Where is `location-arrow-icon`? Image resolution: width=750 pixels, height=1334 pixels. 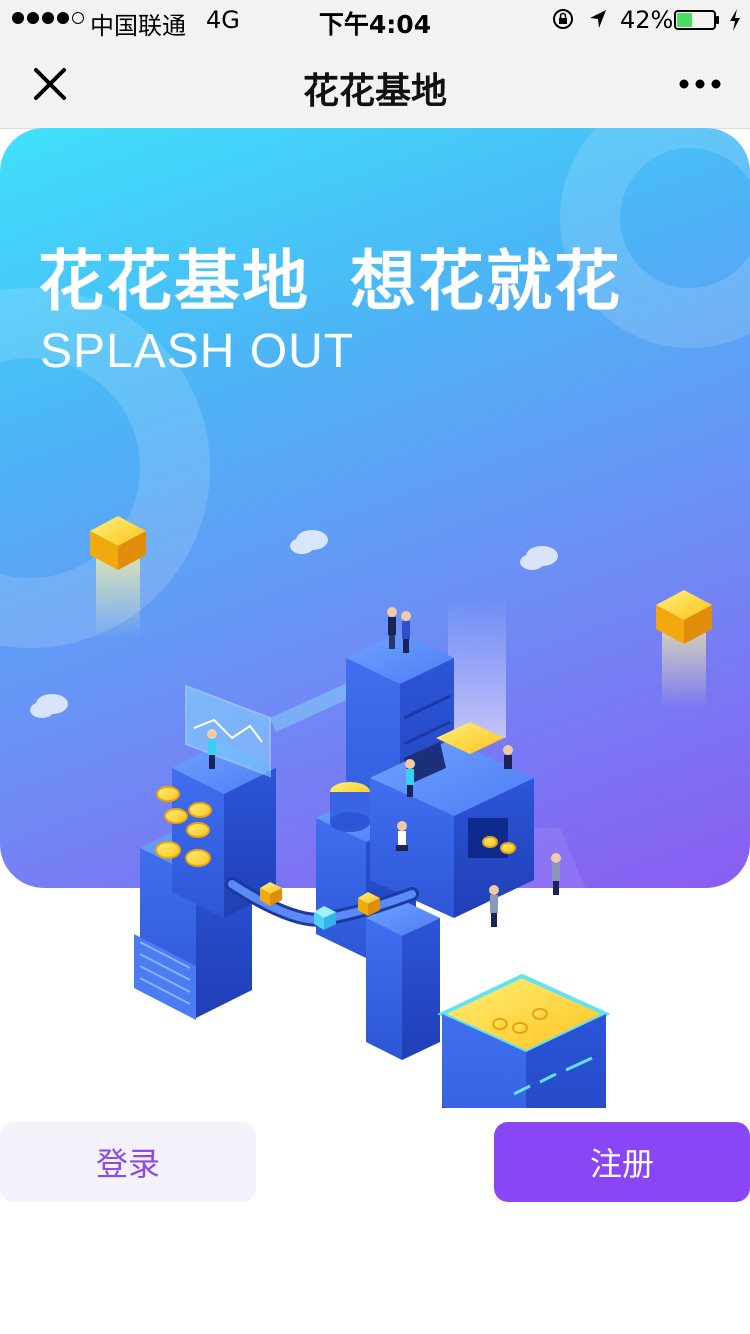 location-arrow-icon is located at coordinates (598, 19).